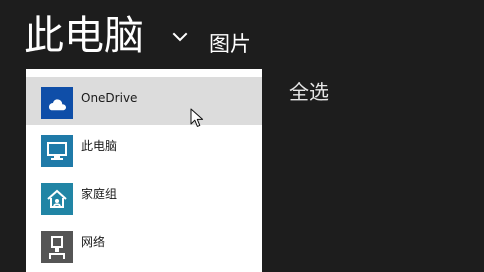 Image resolution: width=484 pixels, height=272 pixels. I want to click on chevron-down-icon, so click(180, 37).